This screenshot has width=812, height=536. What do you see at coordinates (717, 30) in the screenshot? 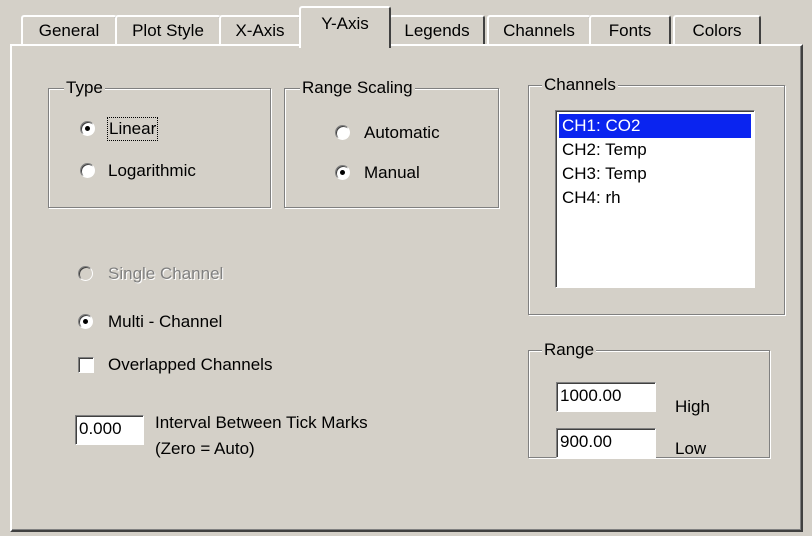
I see `tab-colors: Colors` at bounding box center [717, 30].